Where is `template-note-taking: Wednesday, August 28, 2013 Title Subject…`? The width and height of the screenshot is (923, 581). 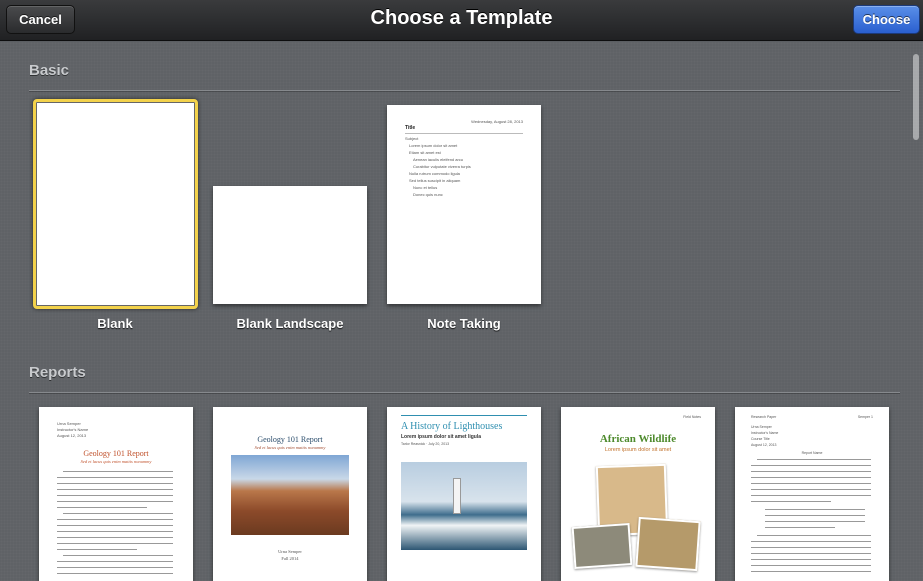 template-note-taking: Wednesday, August 28, 2013 Title Subject… is located at coordinates (464, 204).